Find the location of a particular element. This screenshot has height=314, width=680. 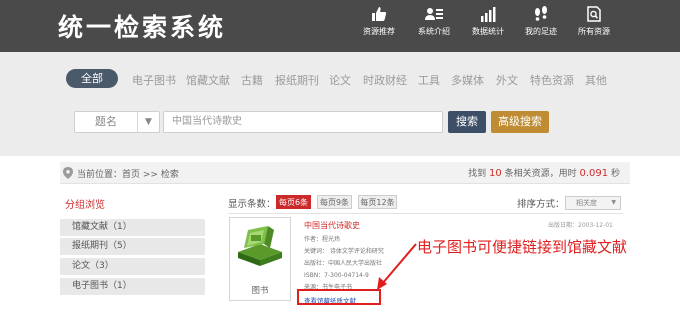

category-politics-finance: 时政财经 is located at coordinates (385, 80).